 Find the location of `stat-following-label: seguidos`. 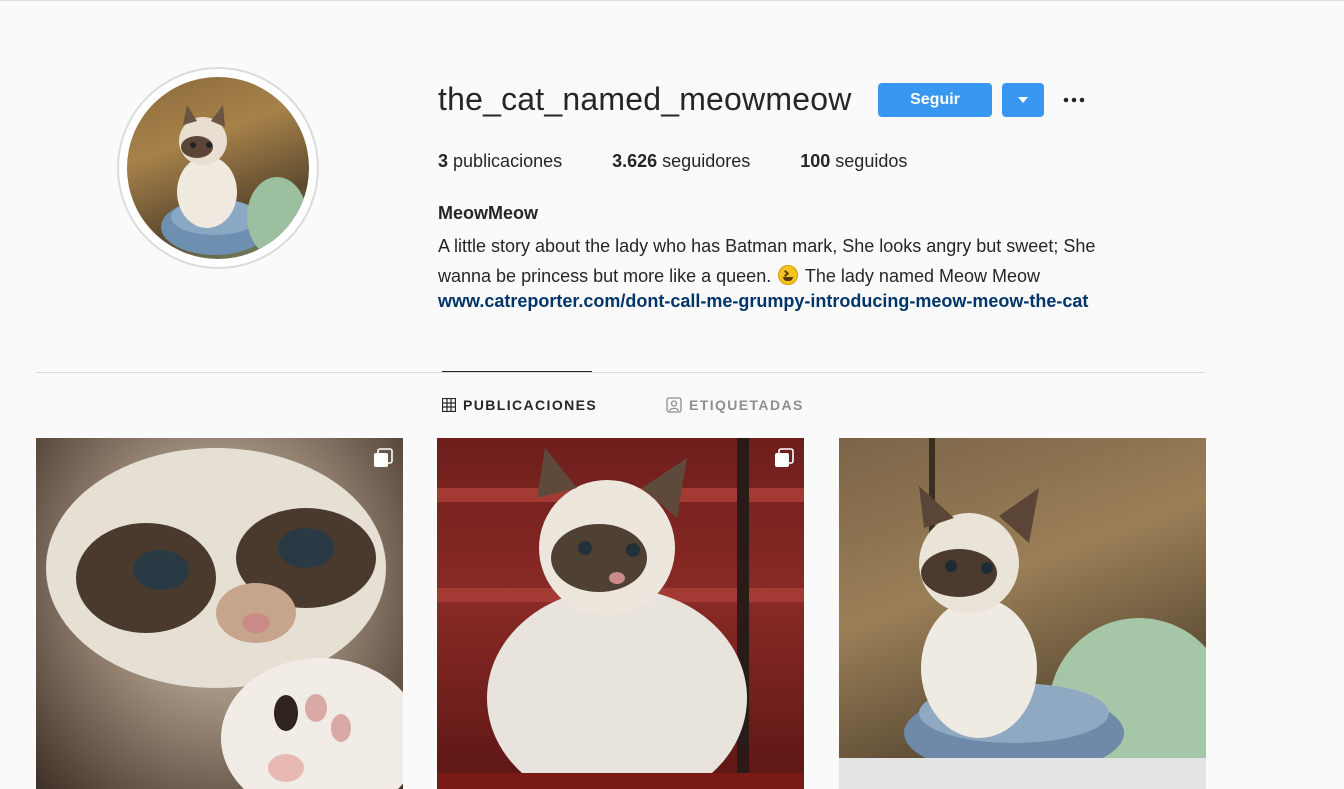

stat-following-label: seguidos is located at coordinates (871, 161).